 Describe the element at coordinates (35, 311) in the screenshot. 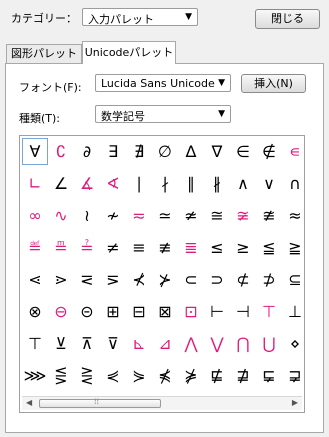

I see `symbol-cell: ⊗` at that location.